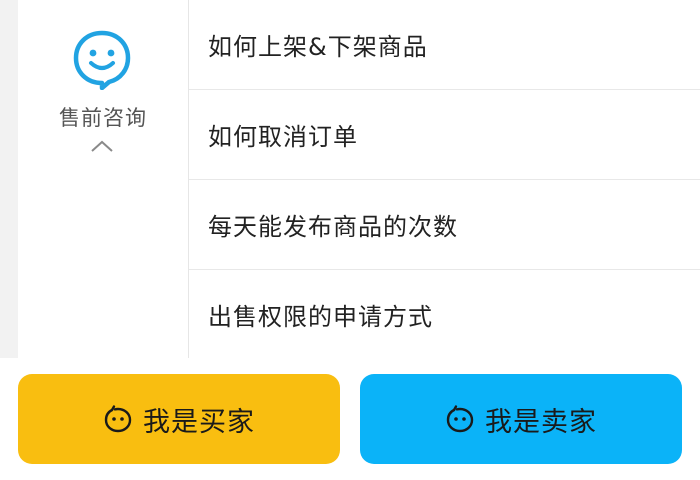 The width and height of the screenshot is (700, 480). Describe the element at coordinates (199, 422) in the screenshot. I see `buyer-button-label: 我是买家` at that location.